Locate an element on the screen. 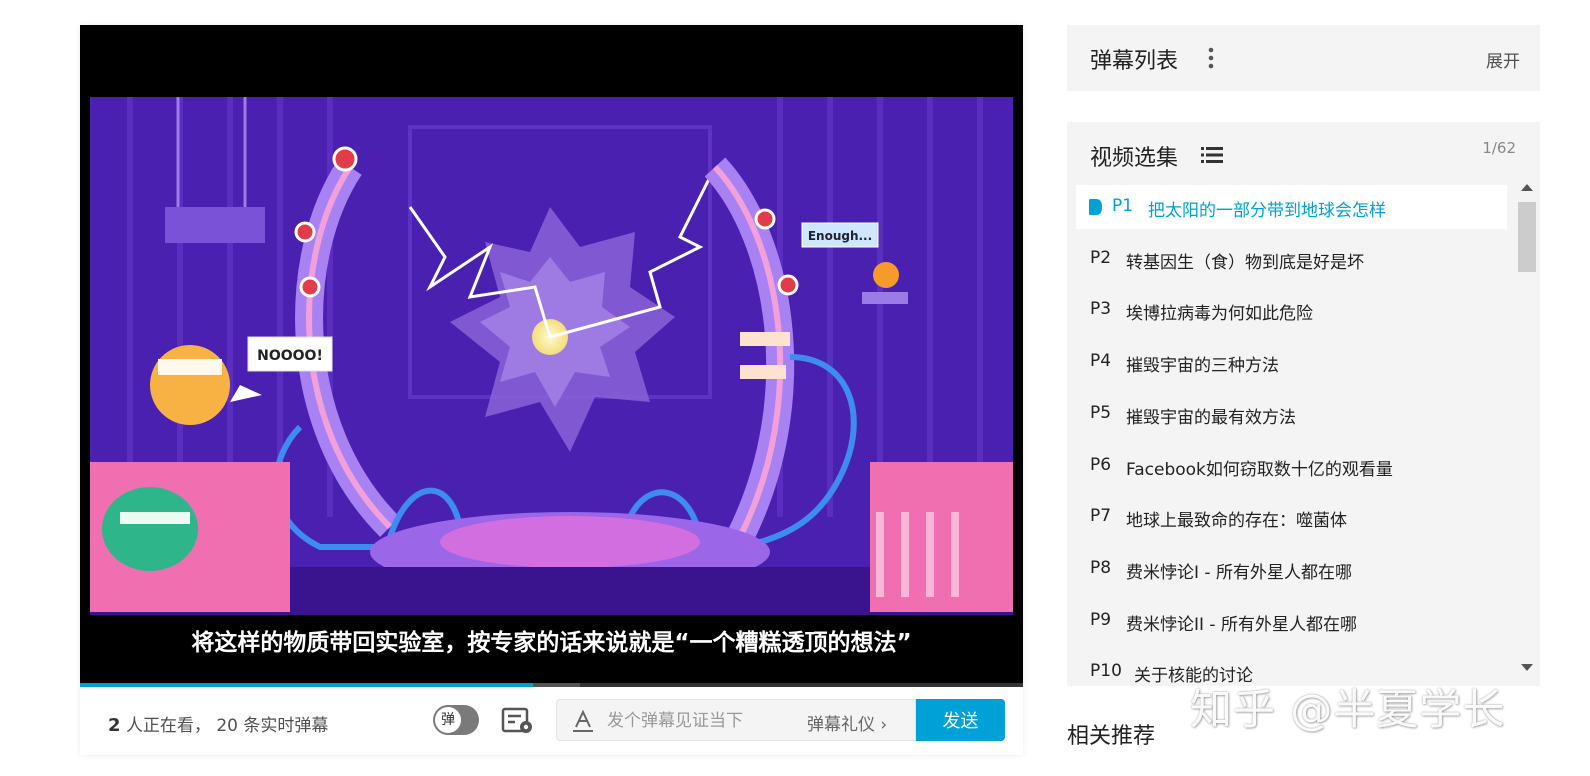  episode-scrollbar is located at coordinates (1526, 434).